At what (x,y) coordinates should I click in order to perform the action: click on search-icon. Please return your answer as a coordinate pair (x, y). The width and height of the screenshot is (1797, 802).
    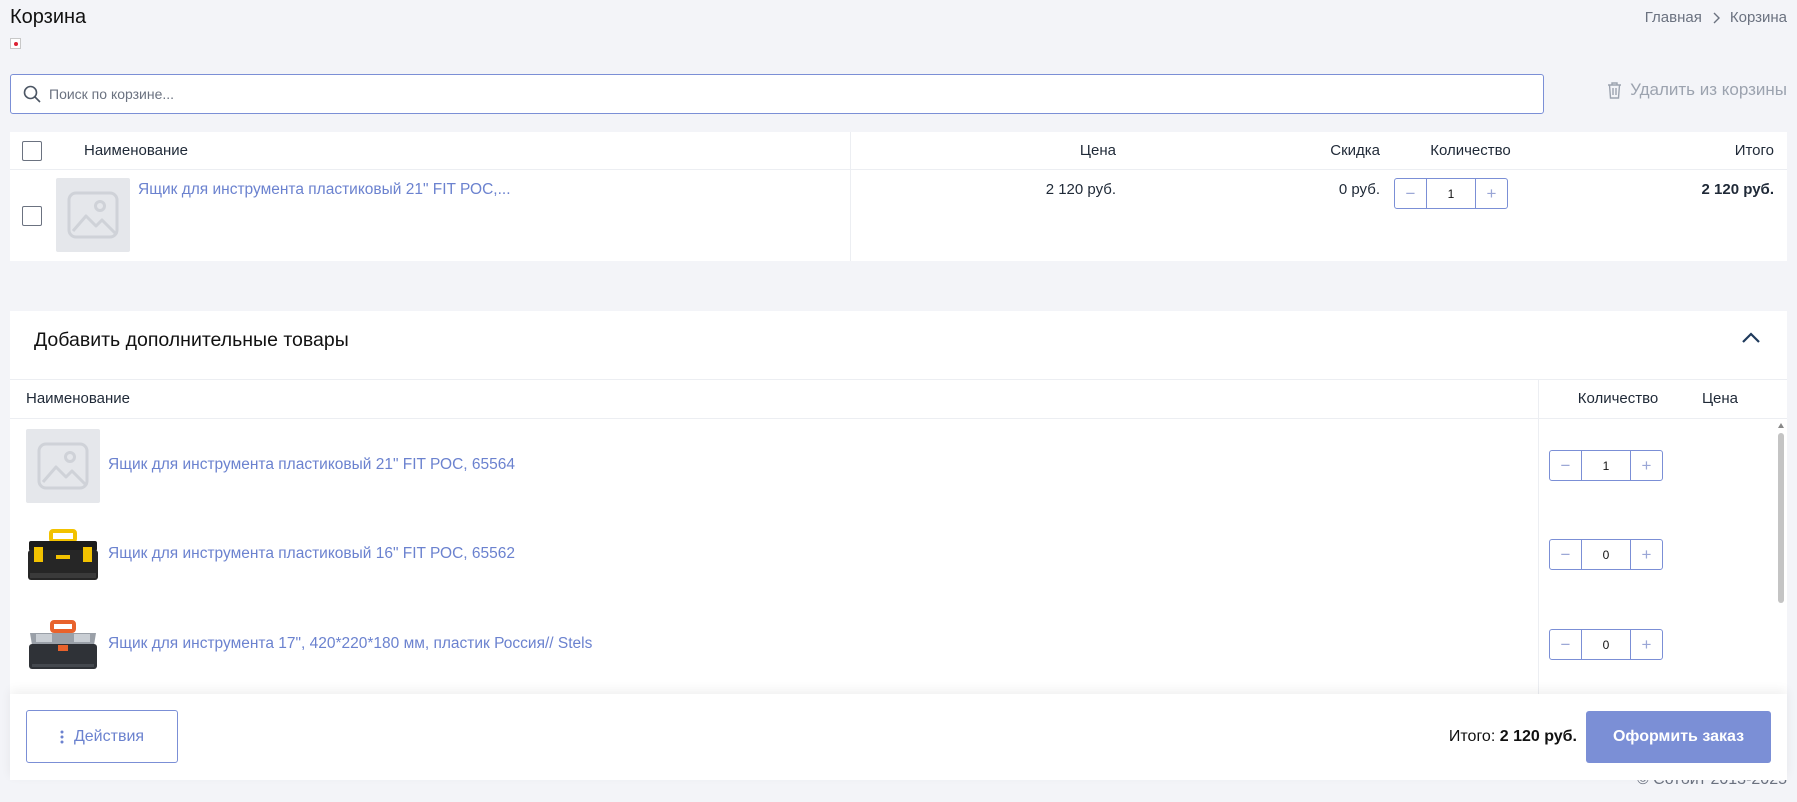
    Looking at the image, I should click on (32, 94).